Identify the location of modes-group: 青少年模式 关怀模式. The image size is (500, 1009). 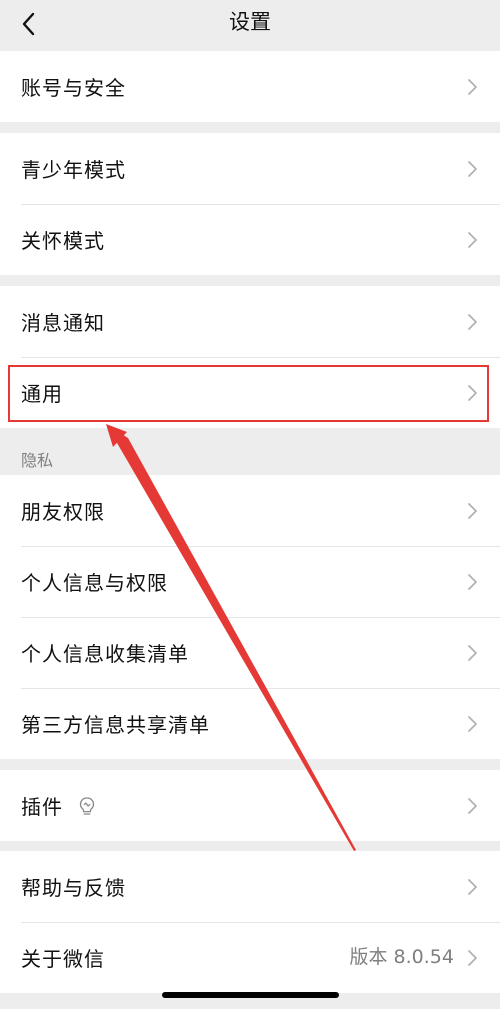
(250, 204).